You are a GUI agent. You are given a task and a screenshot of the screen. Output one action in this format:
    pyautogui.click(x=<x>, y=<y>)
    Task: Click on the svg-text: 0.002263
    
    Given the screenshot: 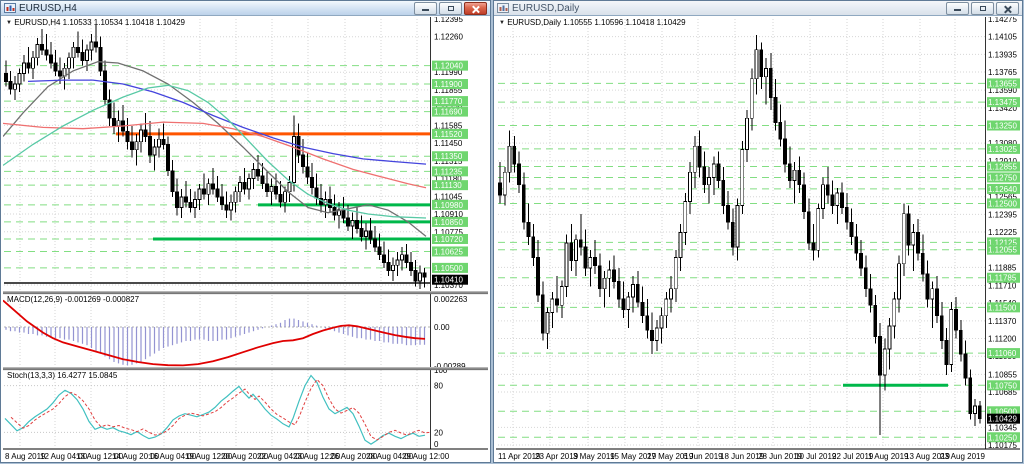 What is the action you would take?
    pyautogui.click(x=451, y=299)
    